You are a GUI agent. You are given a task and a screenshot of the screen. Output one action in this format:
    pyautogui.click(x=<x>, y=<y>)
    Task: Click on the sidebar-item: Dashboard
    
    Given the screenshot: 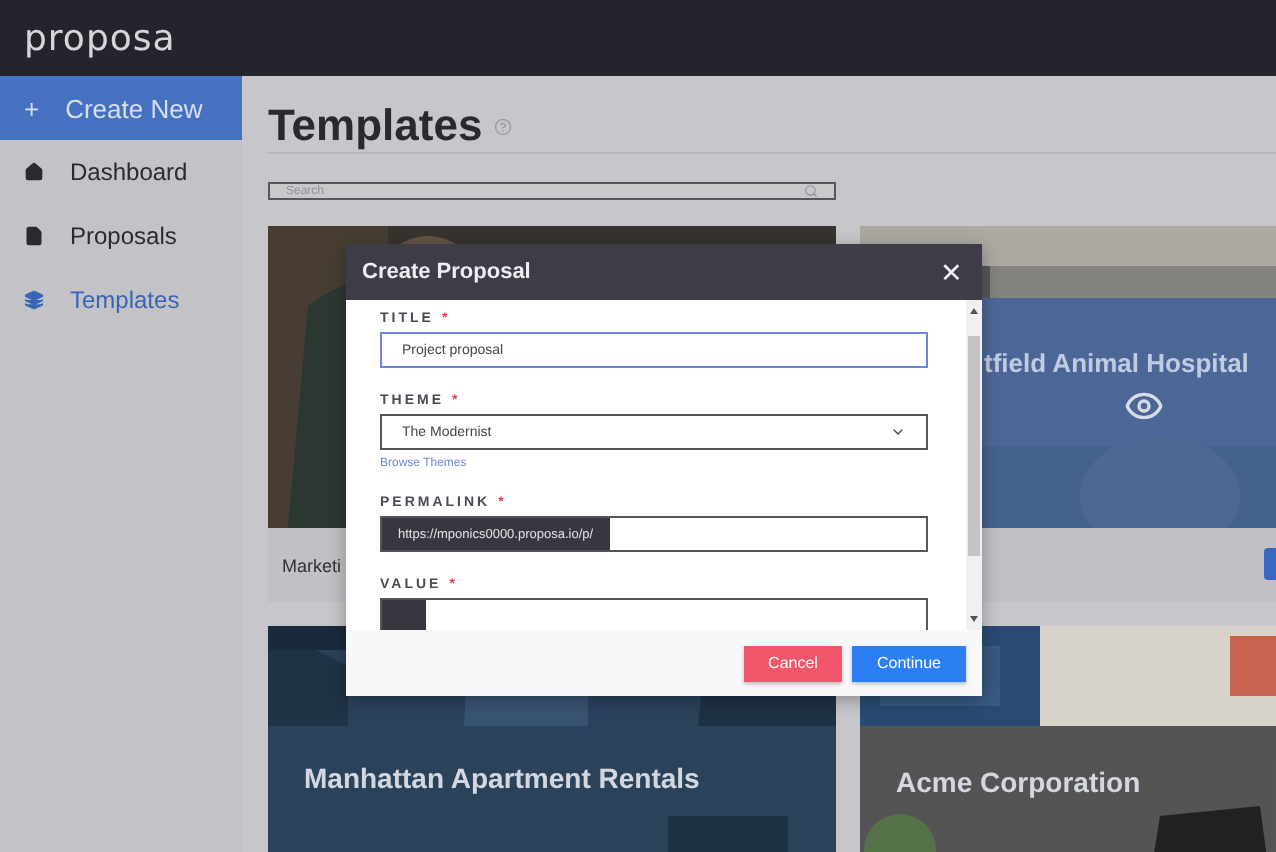 What is the action you would take?
    pyautogui.click(x=121, y=172)
    